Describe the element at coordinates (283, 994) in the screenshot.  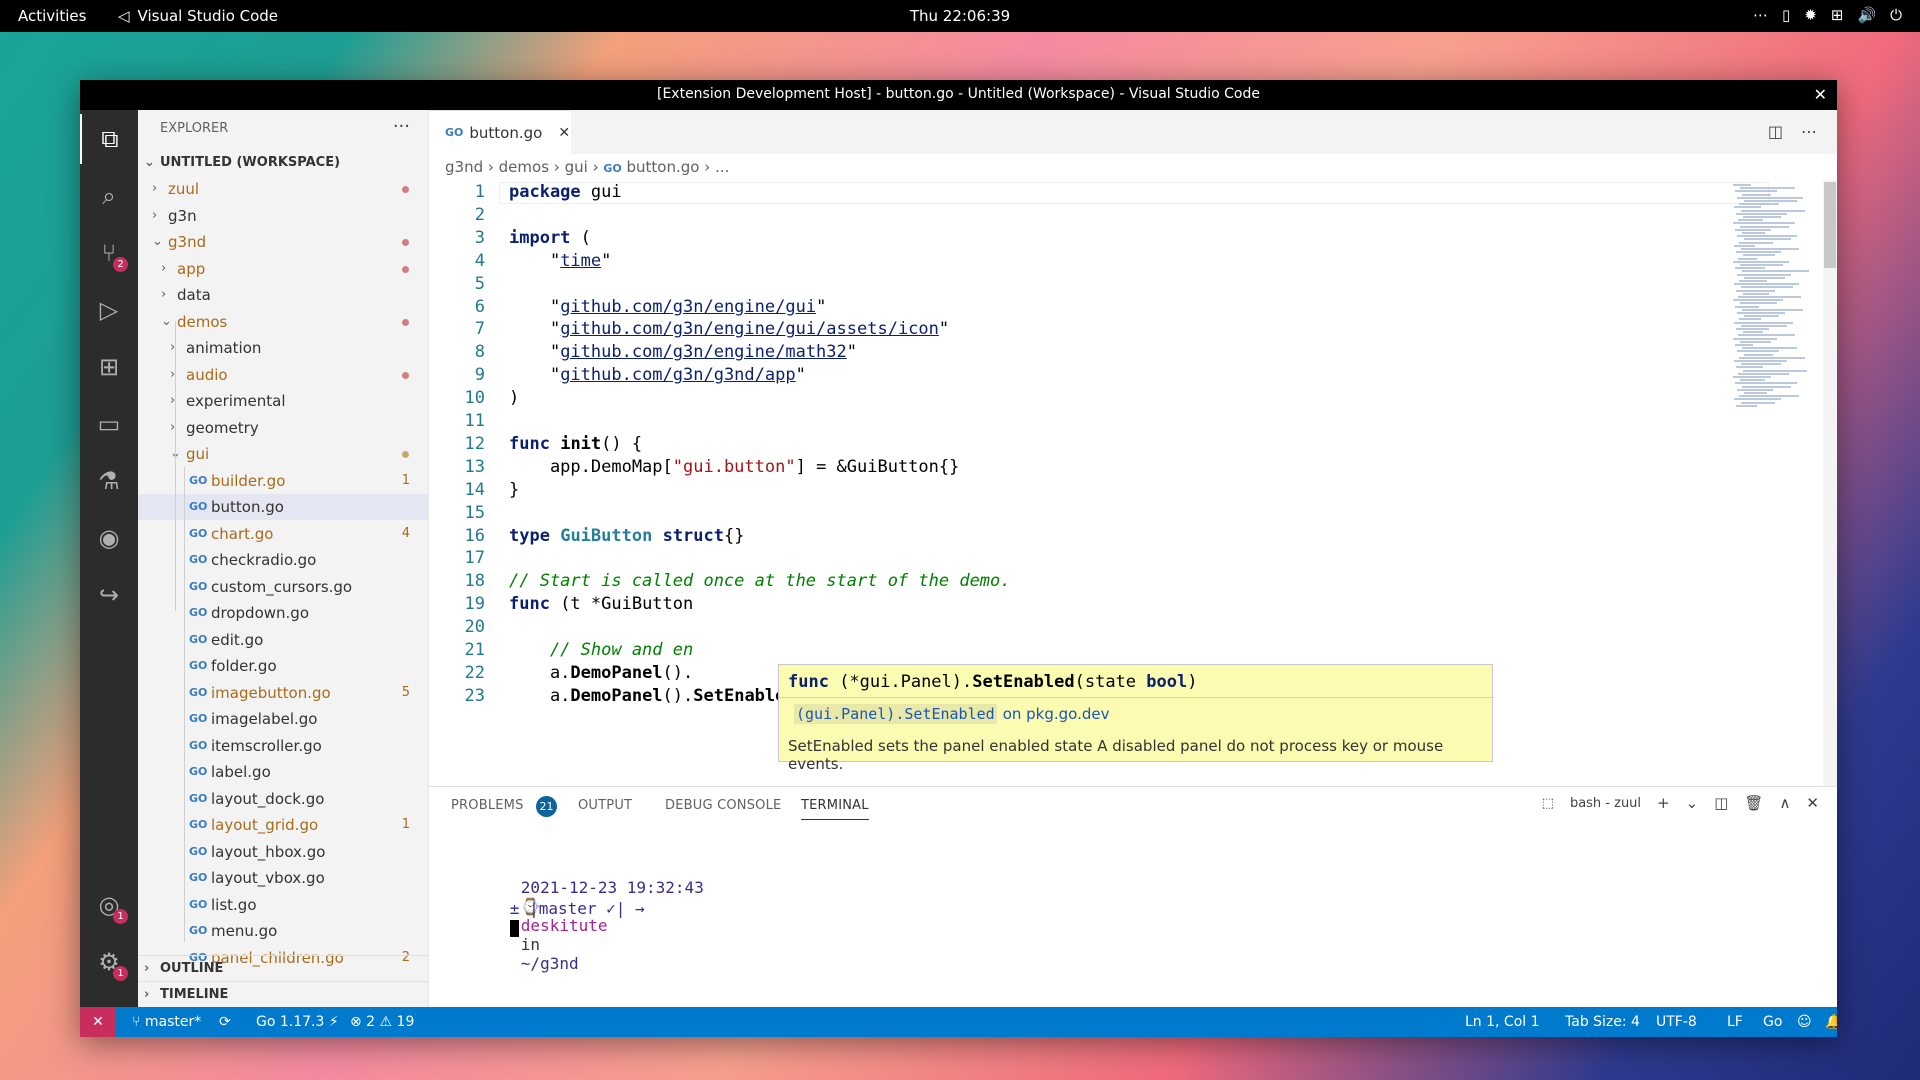
I see `timeline-section: › TIMELINE` at that location.